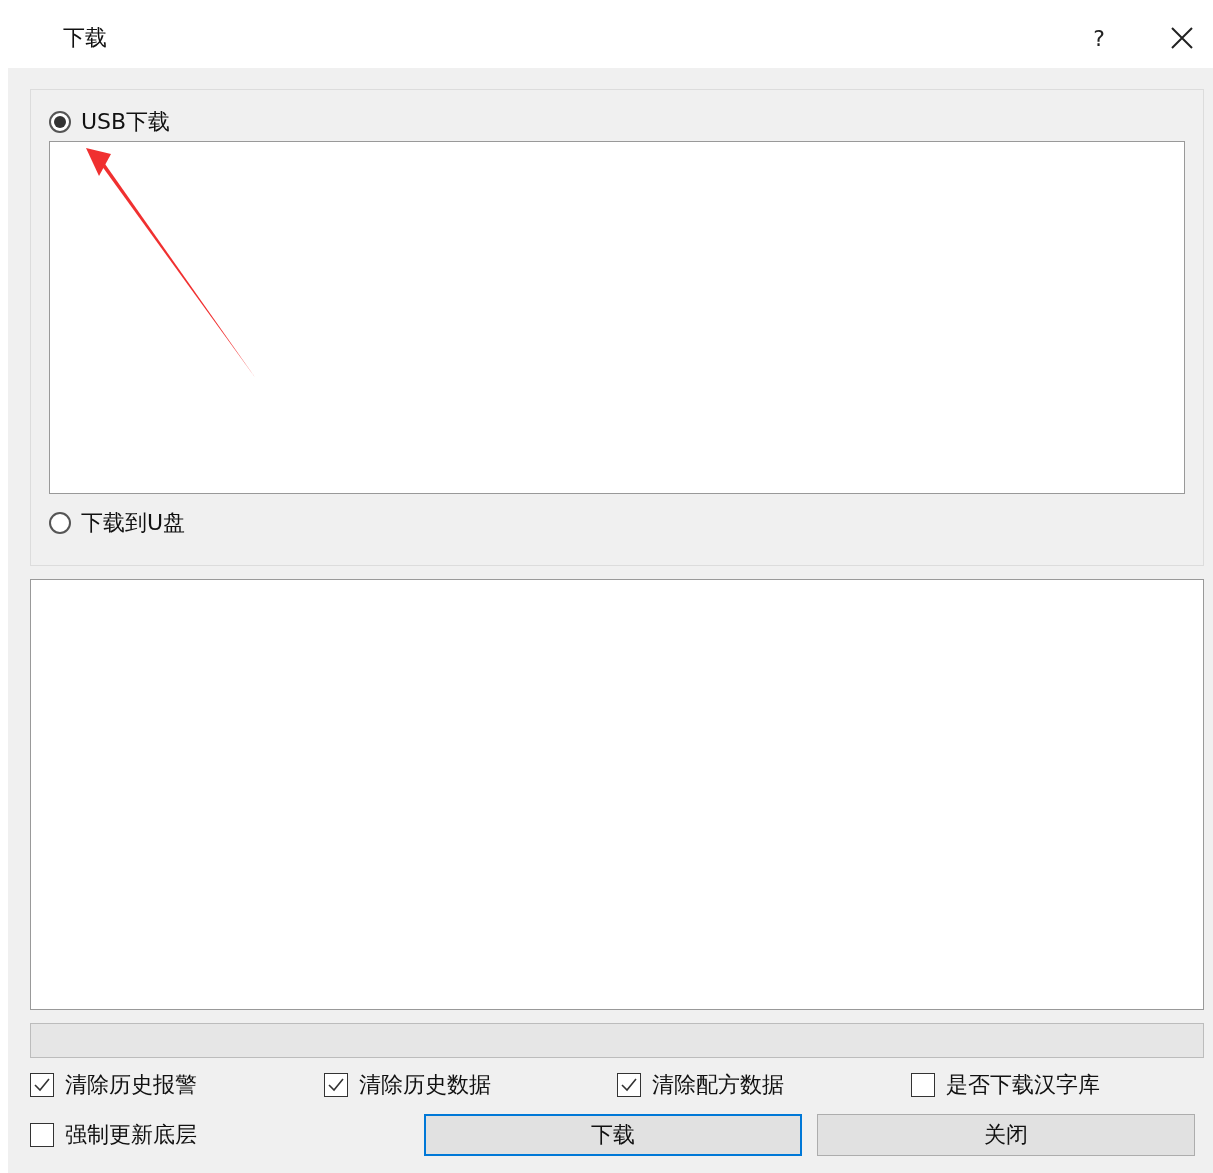 The width and height of the screenshot is (1213, 1173). Describe the element at coordinates (1182, 38) in the screenshot. I see `close-icon` at that location.